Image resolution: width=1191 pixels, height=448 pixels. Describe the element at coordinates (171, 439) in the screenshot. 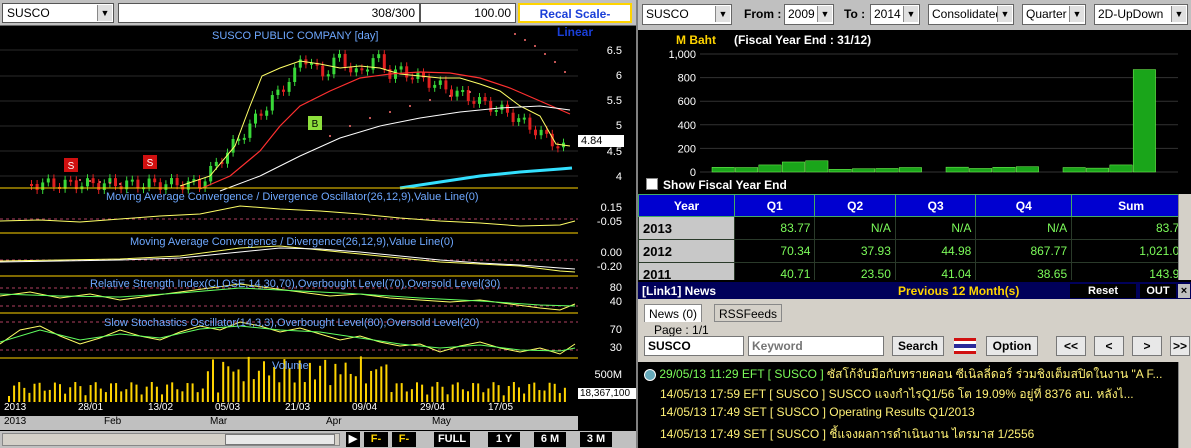

I see `chart-scrollbar` at that location.